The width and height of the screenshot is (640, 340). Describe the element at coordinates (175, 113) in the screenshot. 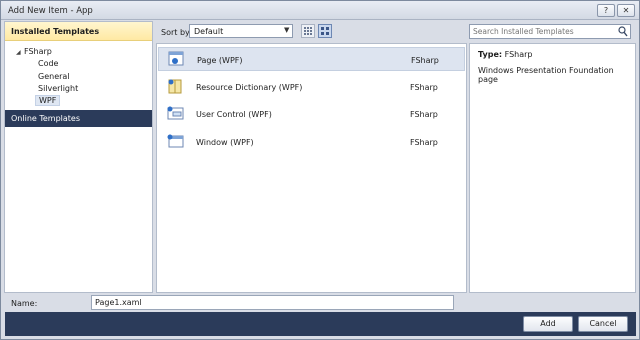

I see `user-control-icon` at that location.